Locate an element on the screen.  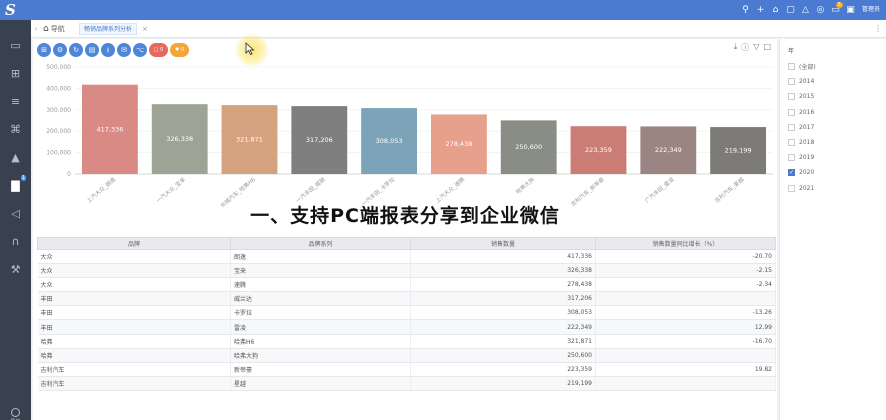
year-filter-item: 2019 is located at coordinates (801, 157).